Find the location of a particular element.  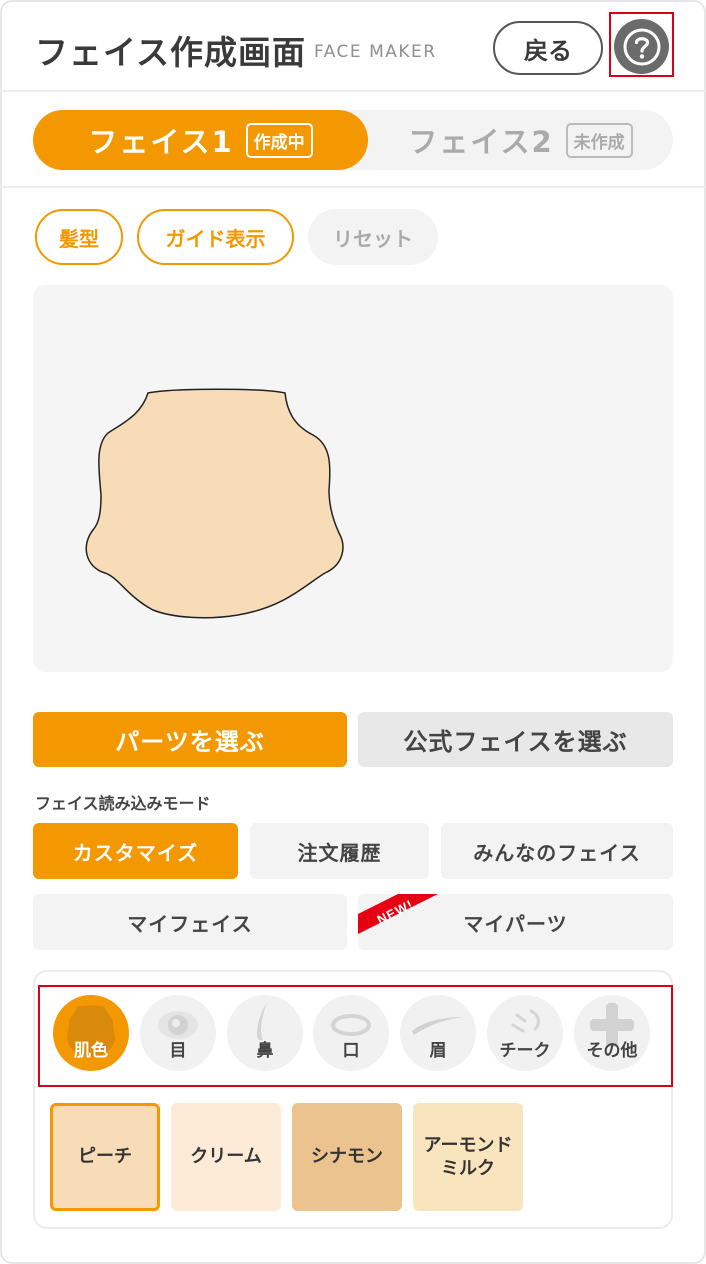

mode-order-history-button: 注文履歴 is located at coordinates (339, 851).